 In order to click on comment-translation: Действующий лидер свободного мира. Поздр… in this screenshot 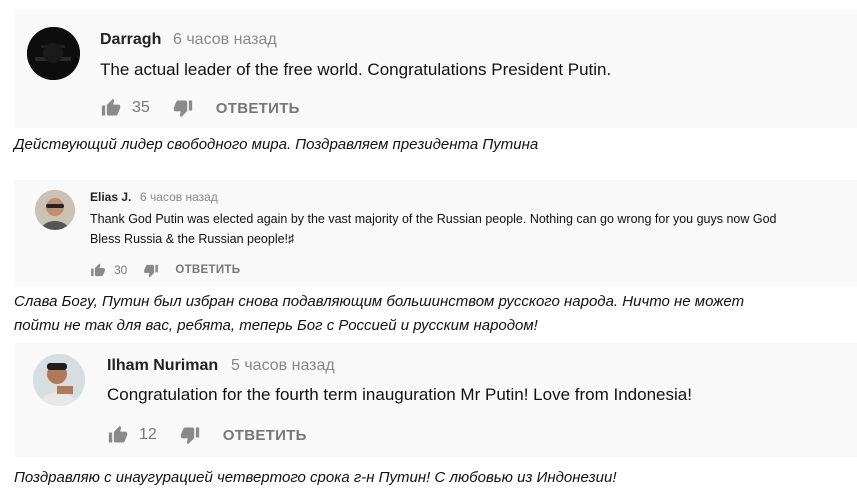, I will do `click(276, 144)`.